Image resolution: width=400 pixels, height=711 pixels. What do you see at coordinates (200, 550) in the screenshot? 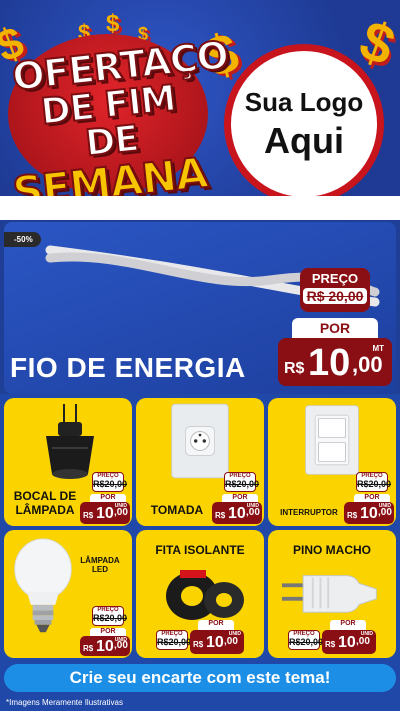
I see `card-name: FITA ISOLANTE` at bounding box center [200, 550].